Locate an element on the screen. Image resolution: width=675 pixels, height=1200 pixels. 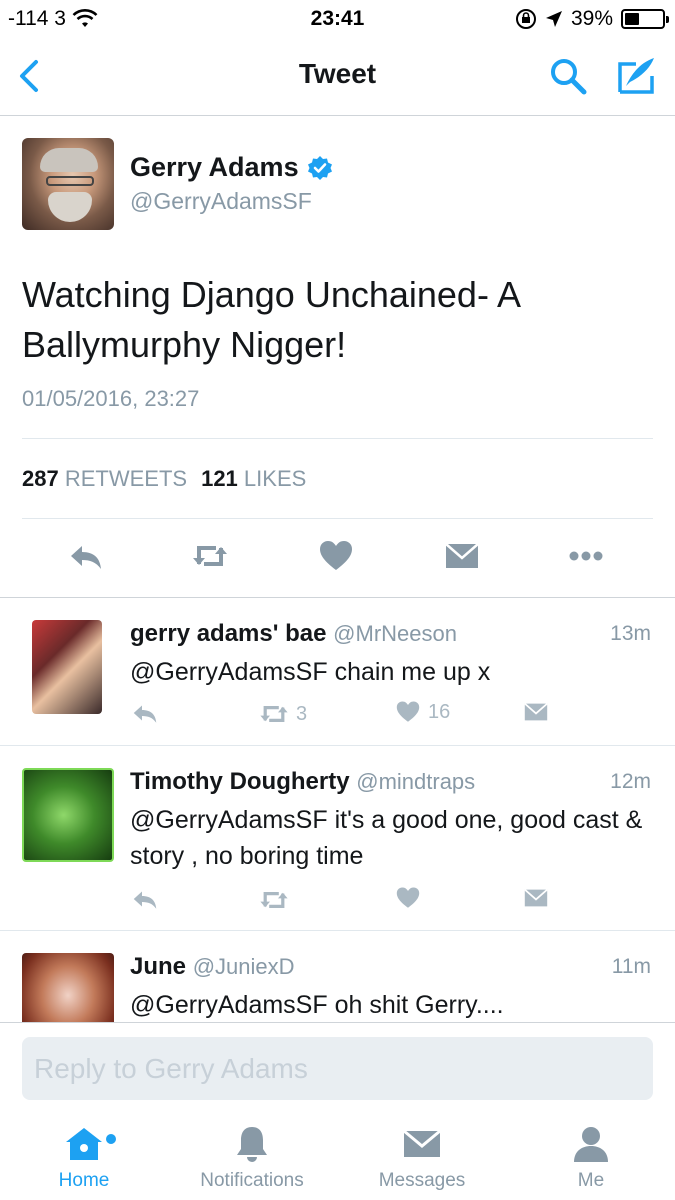
tab-messages: Messages is located at coordinates (422, 1157).